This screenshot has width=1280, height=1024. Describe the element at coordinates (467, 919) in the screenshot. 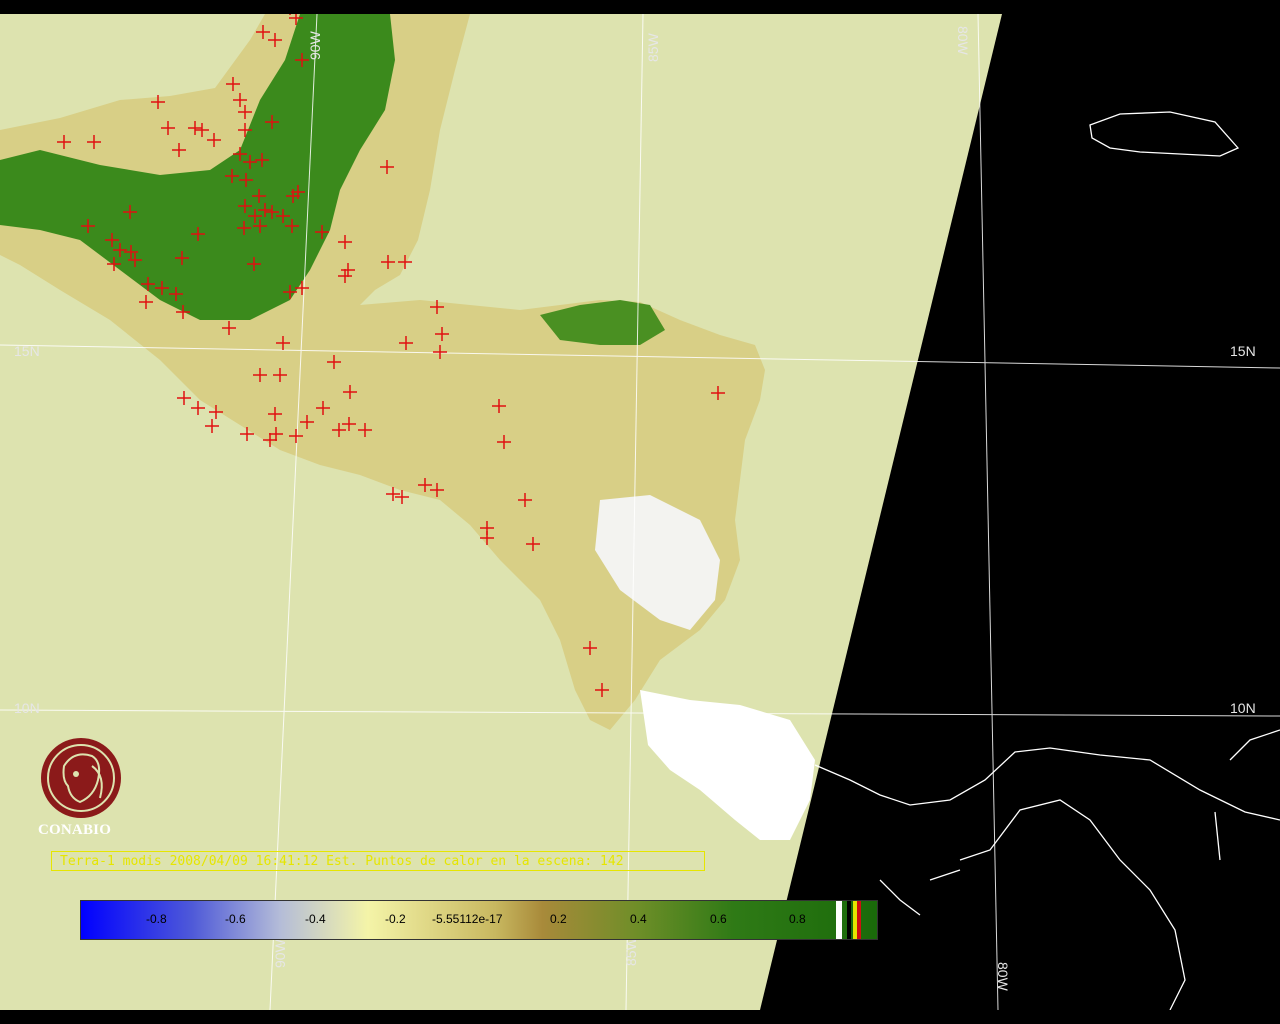

I see `colorbar-tick: -5.55112e-17` at that location.